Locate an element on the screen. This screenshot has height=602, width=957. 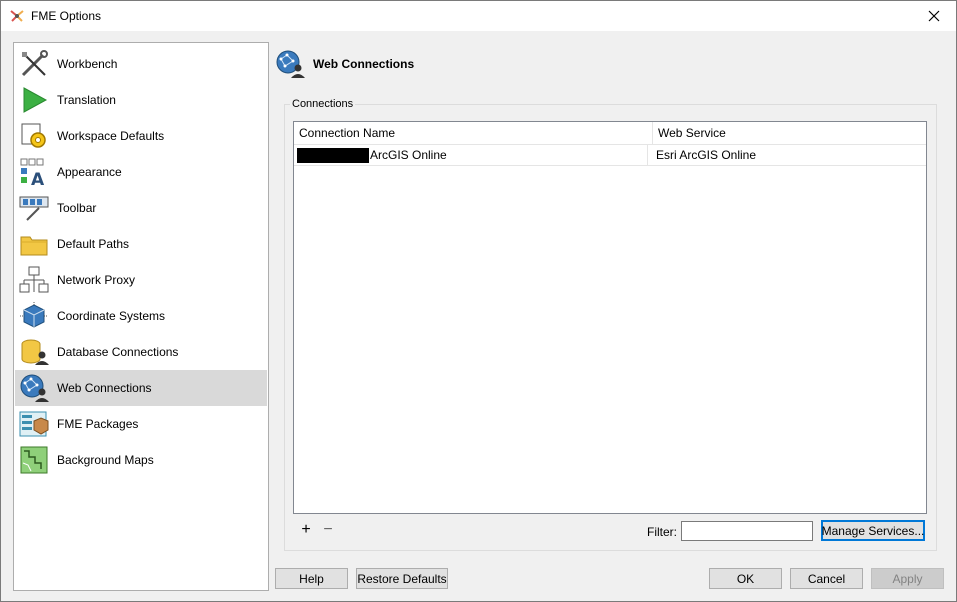
appearance-font-icon: A is located at coordinates (34, 172).